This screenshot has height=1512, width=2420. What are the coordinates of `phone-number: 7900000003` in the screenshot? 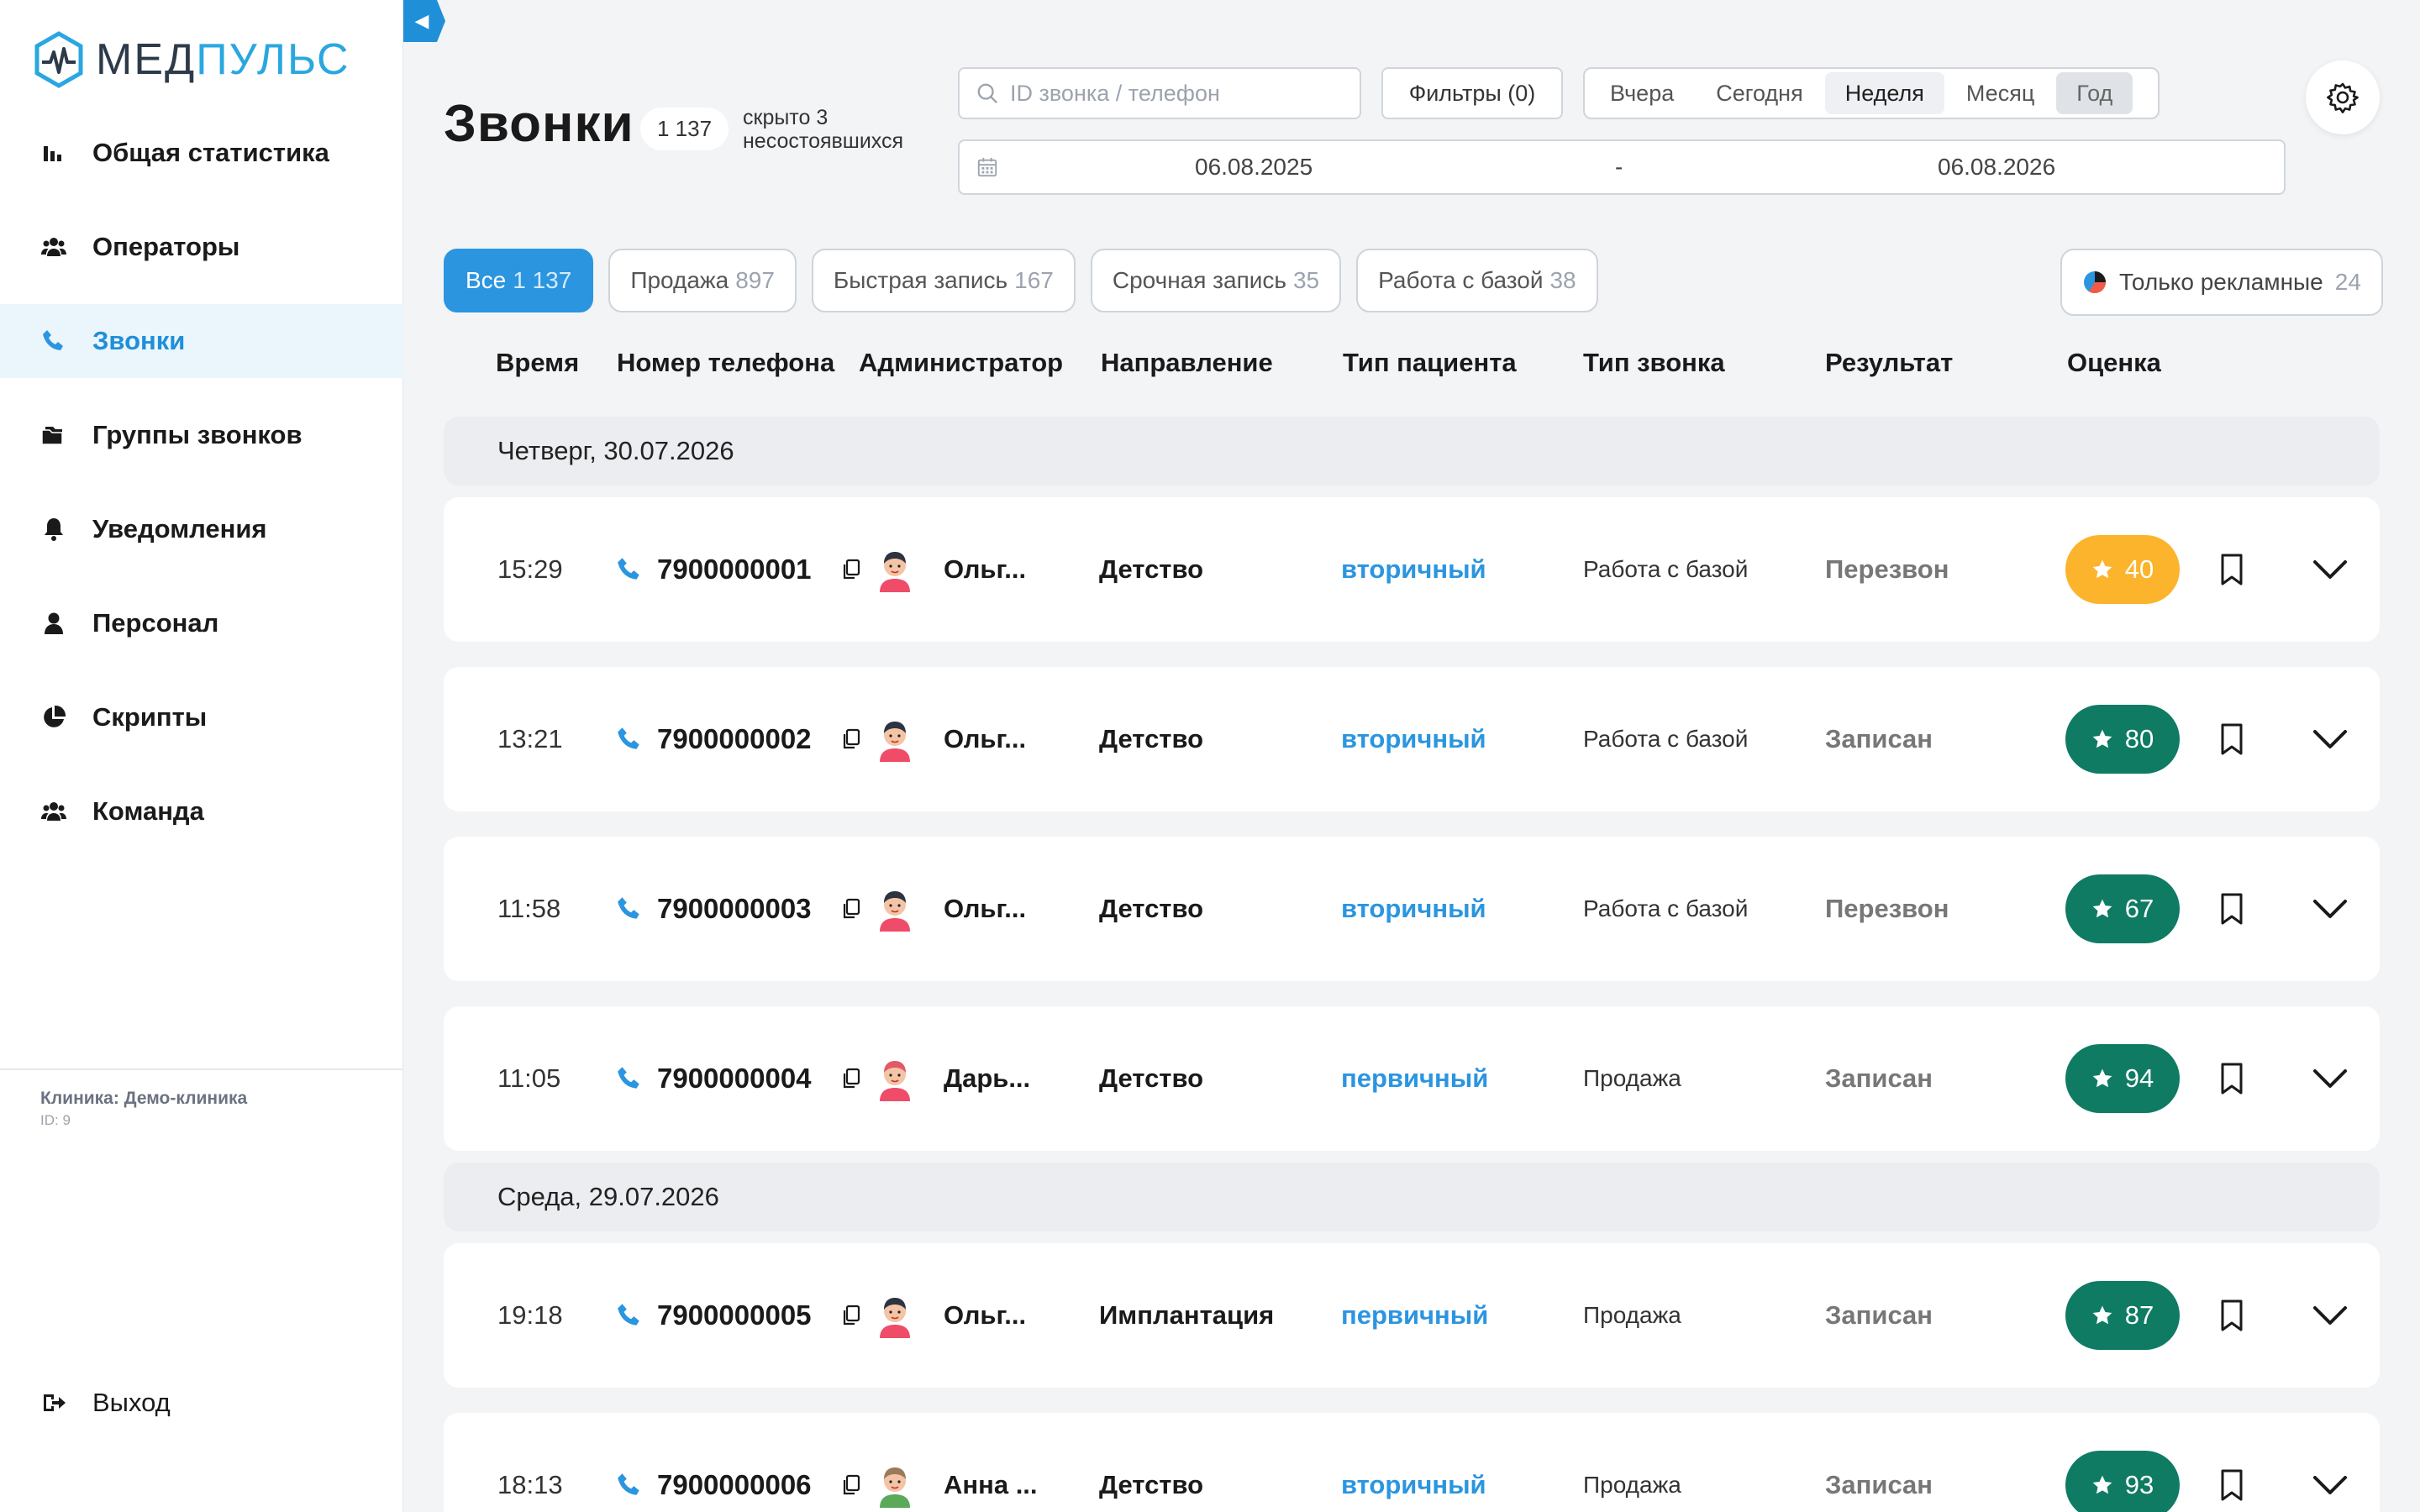 It's located at (734, 909).